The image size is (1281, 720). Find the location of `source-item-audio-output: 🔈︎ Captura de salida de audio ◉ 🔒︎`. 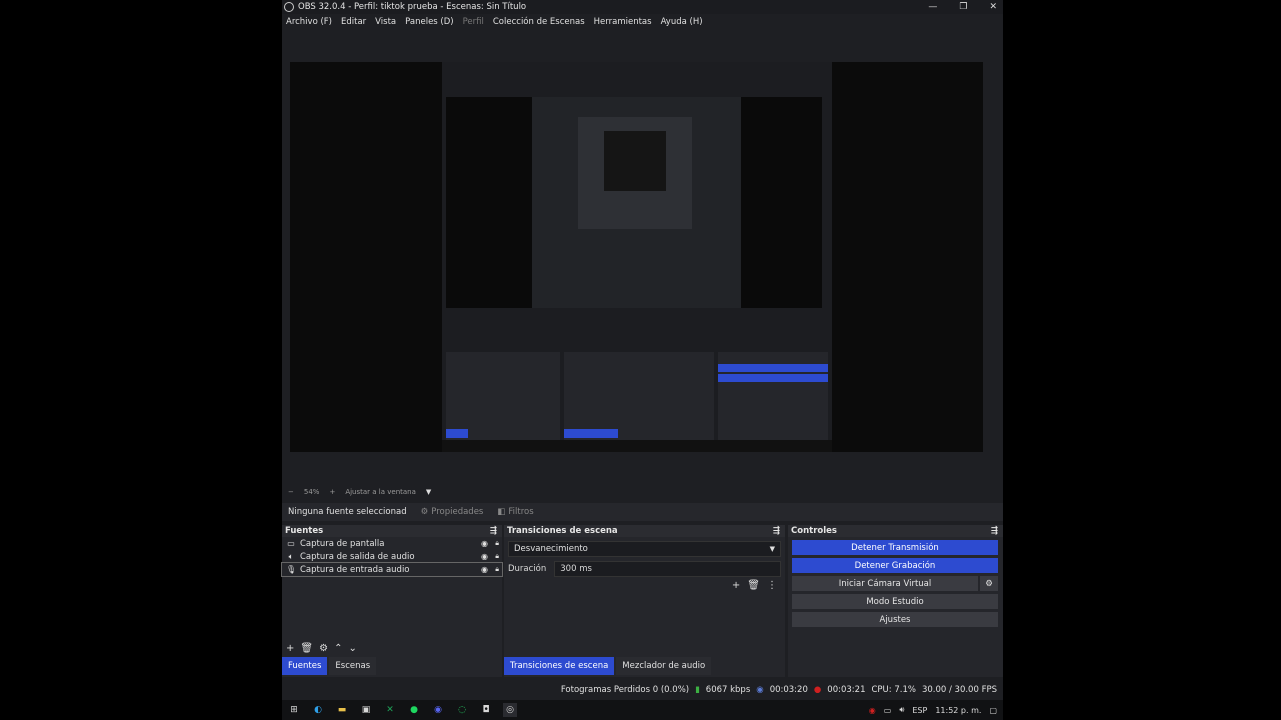

source-item-audio-output: 🔈︎ Captura de salida de audio ◉ 🔒︎ is located at coordinates (392, 556).